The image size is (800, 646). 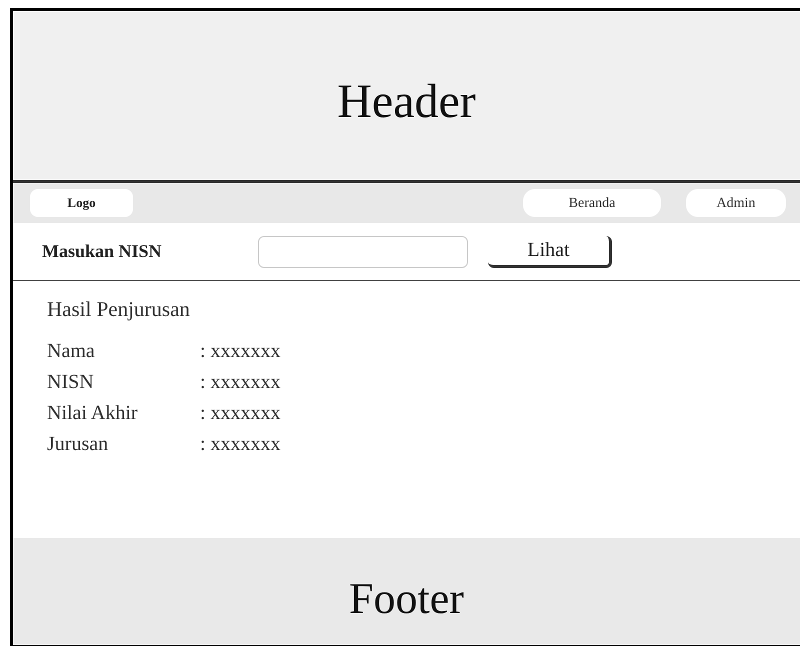 I want to click on nav-link: Admin, so click(x=736, y=203).